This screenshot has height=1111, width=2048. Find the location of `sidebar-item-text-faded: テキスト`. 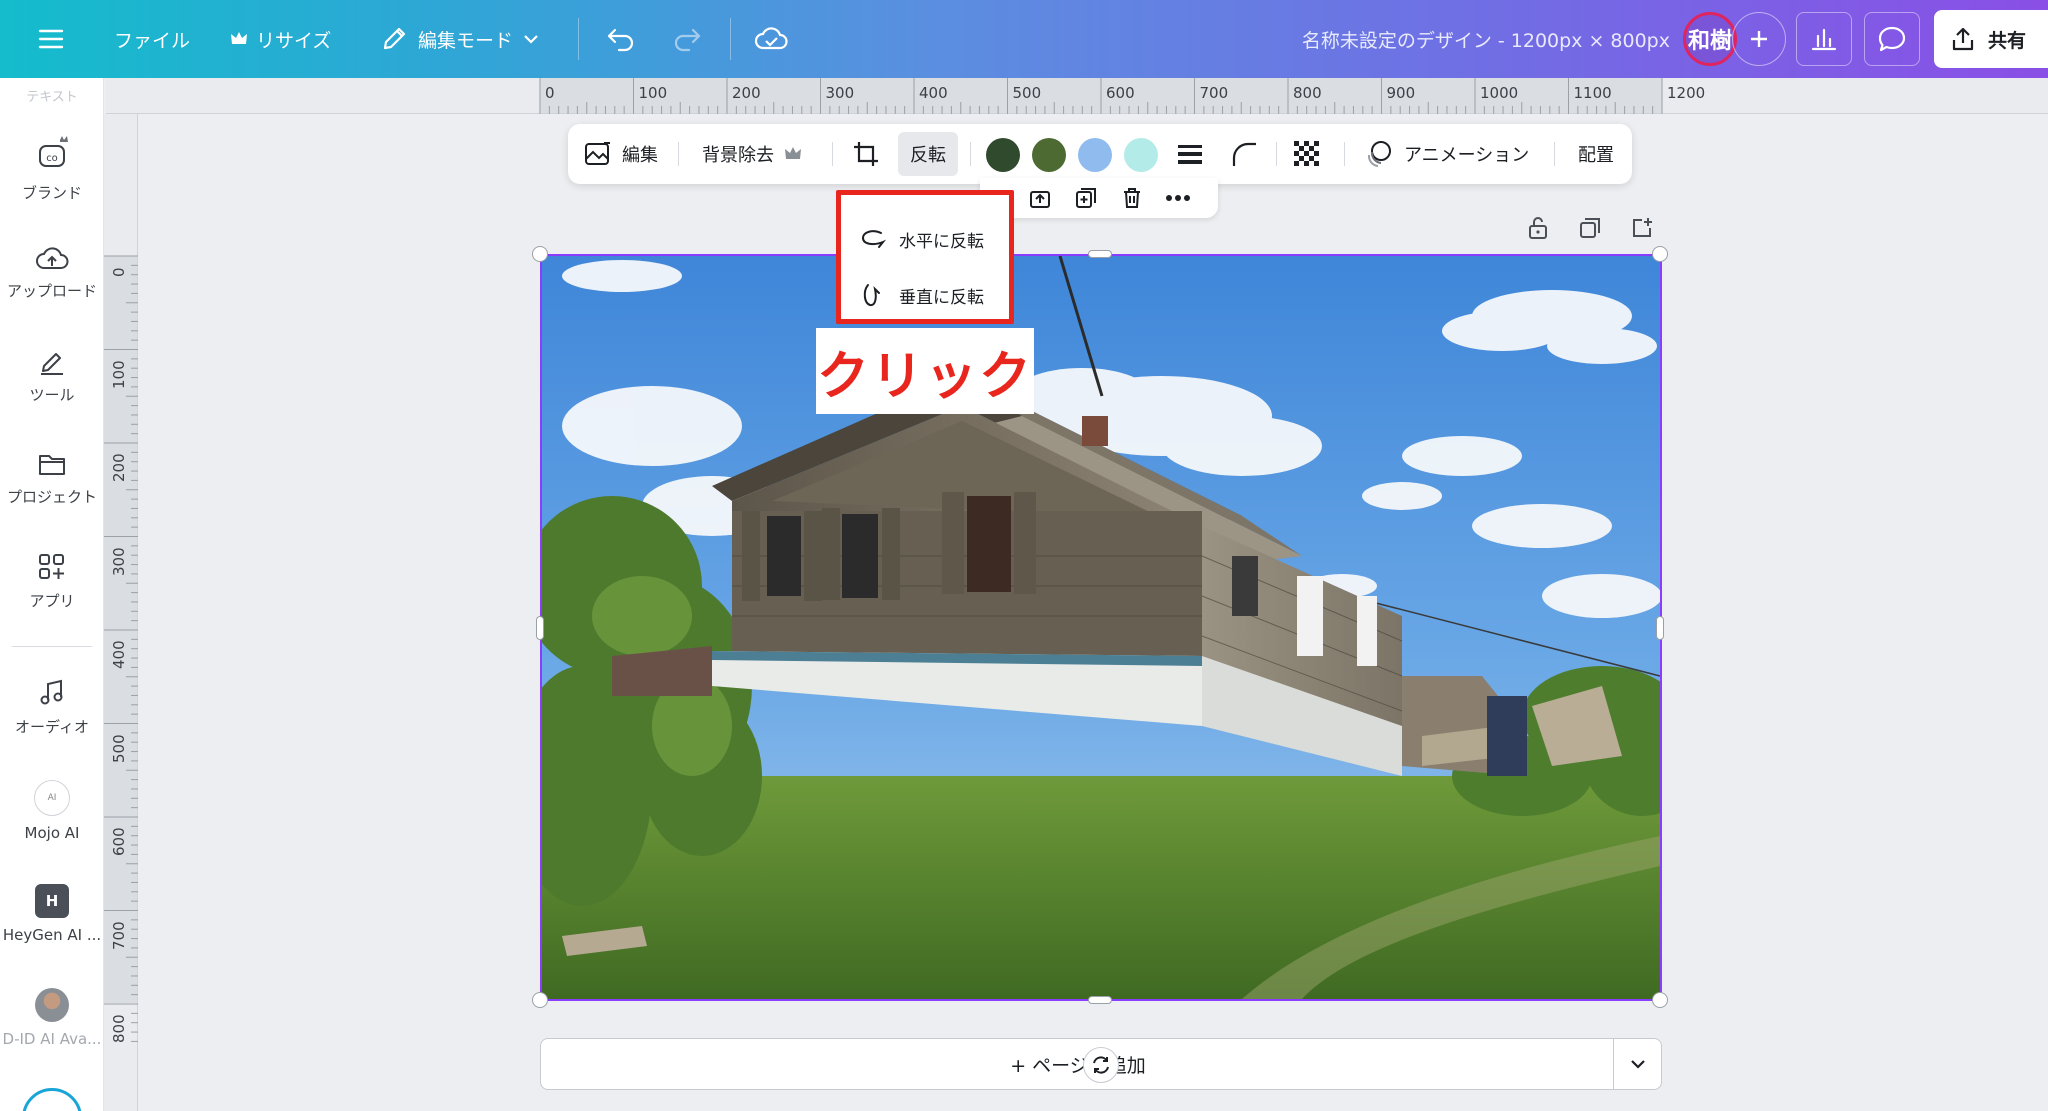

sidebar-item-text-faded: テキスト is located at coordinates (52, 95).